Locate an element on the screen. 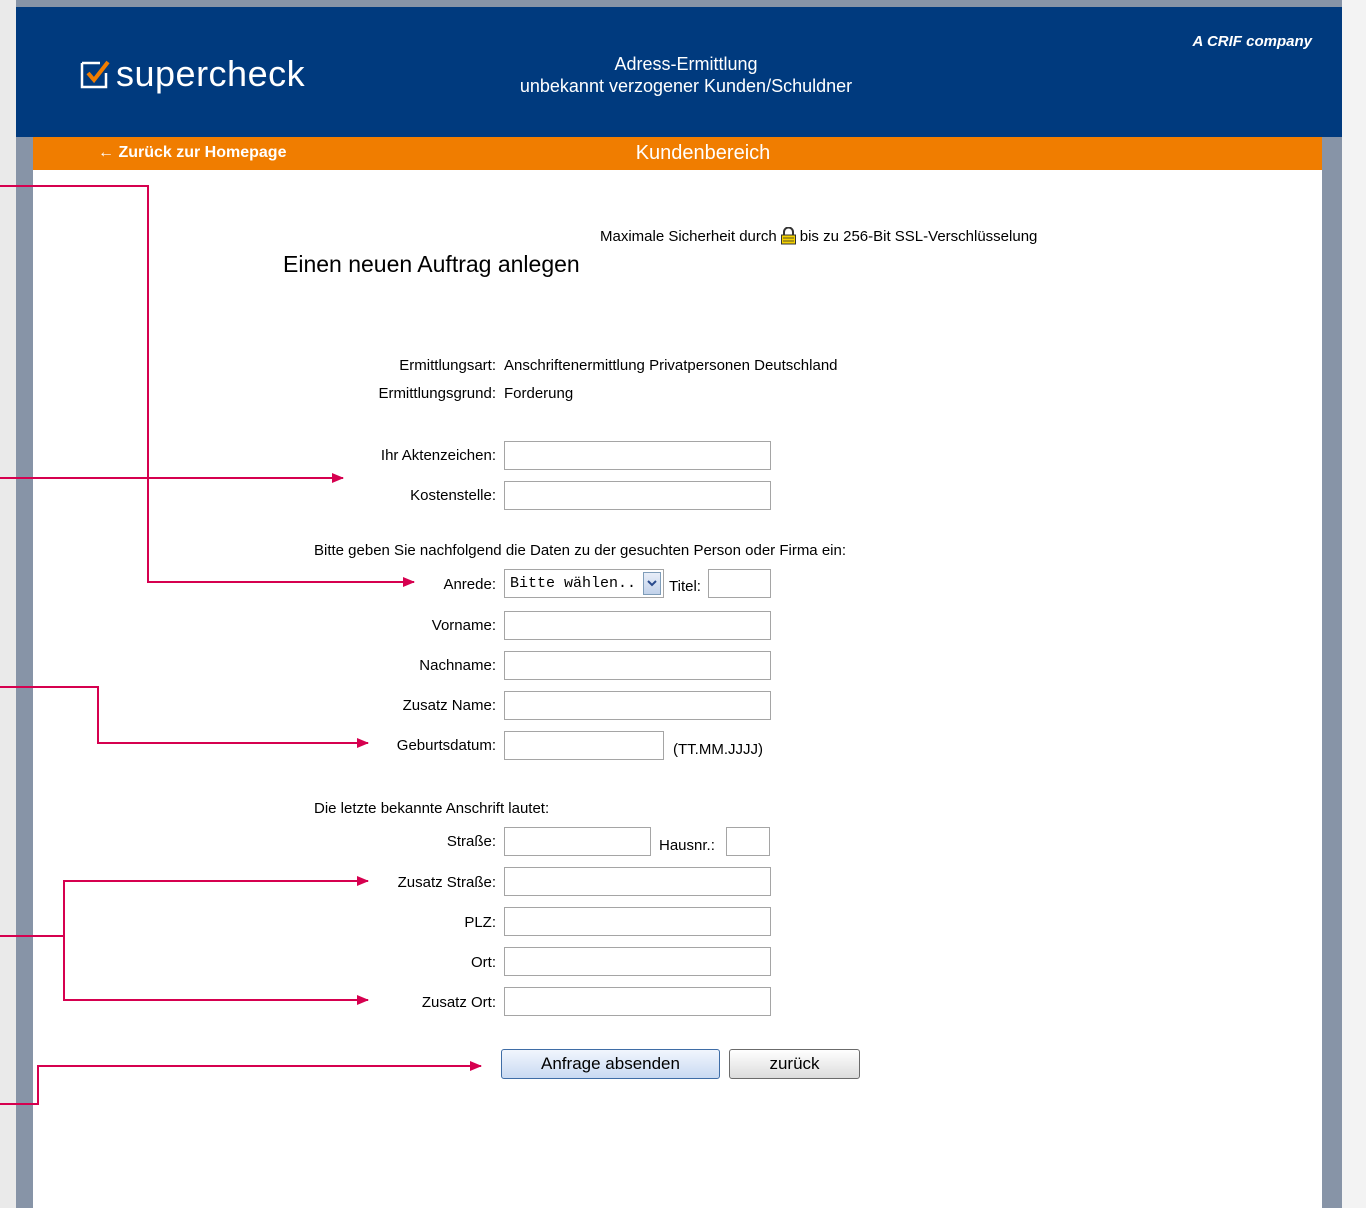  page-title: Einen neuen Auftrag anlegen is located at coordinates (431, 264).